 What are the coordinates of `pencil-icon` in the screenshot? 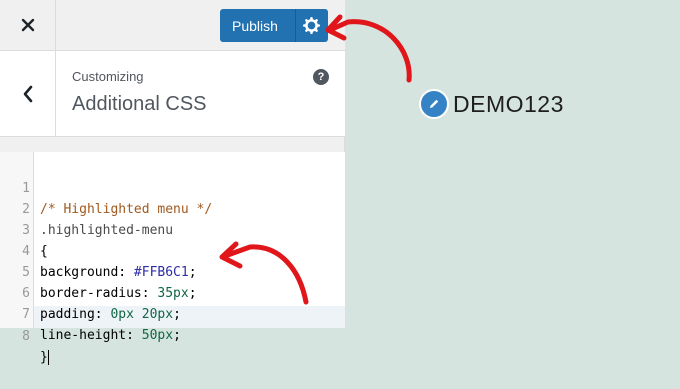 It's located at (434, 103).